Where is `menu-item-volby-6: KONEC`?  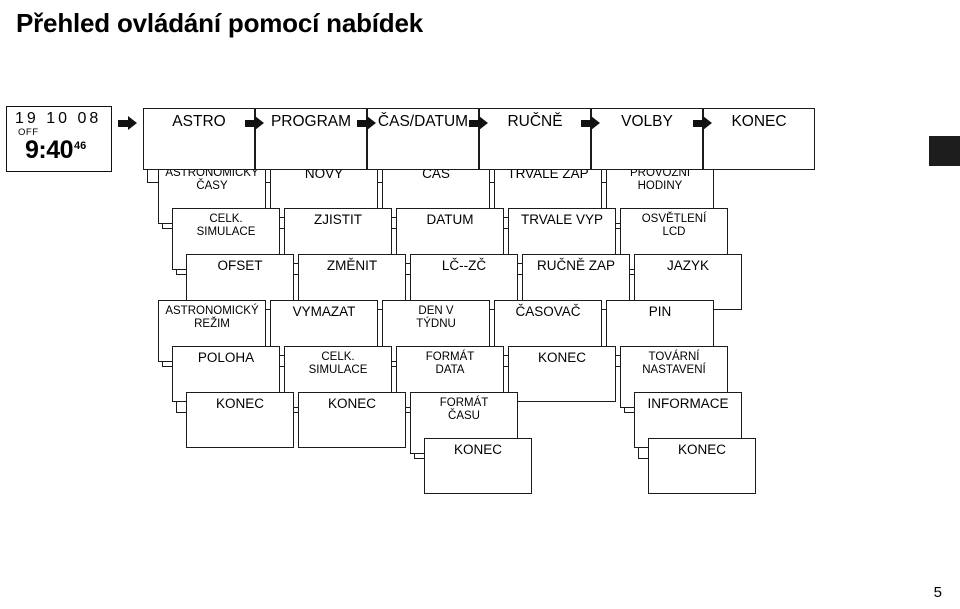
menu-item-volby-6: KONEC is located at coordinates (702, 466).